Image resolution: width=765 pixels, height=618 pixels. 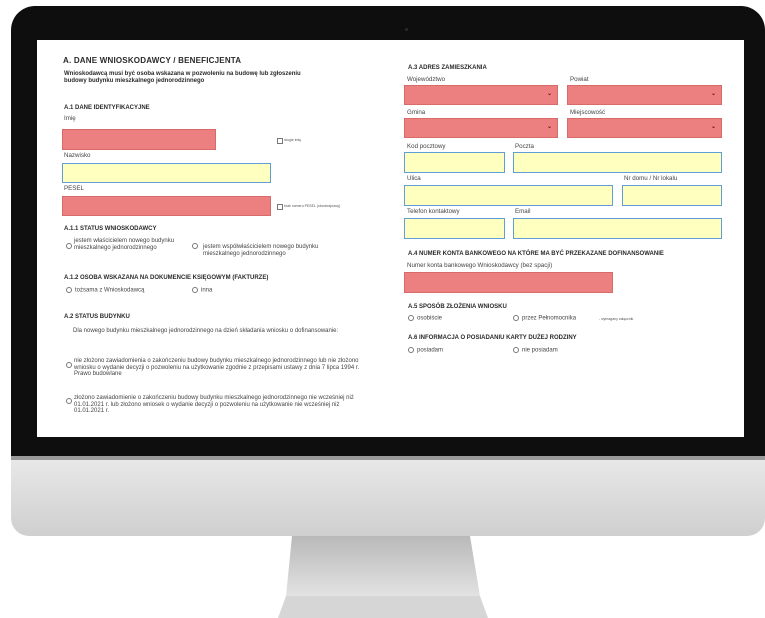 What do you see at coordinates (406, 29) in the screenshot?
I see `camera-dot` at bounding box center [406, 29].